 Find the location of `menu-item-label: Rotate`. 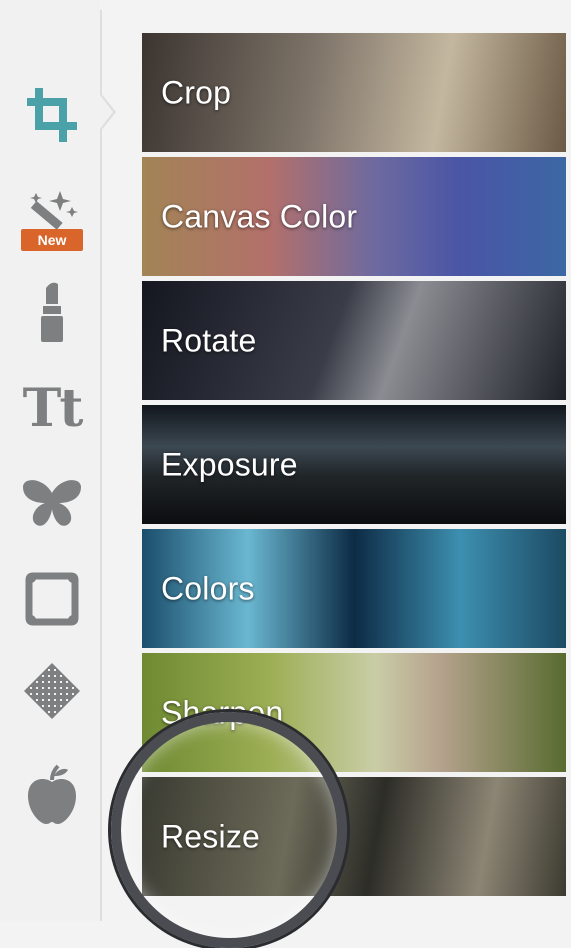

menu-item-label: Rotate is located at coordinates (209, 340).